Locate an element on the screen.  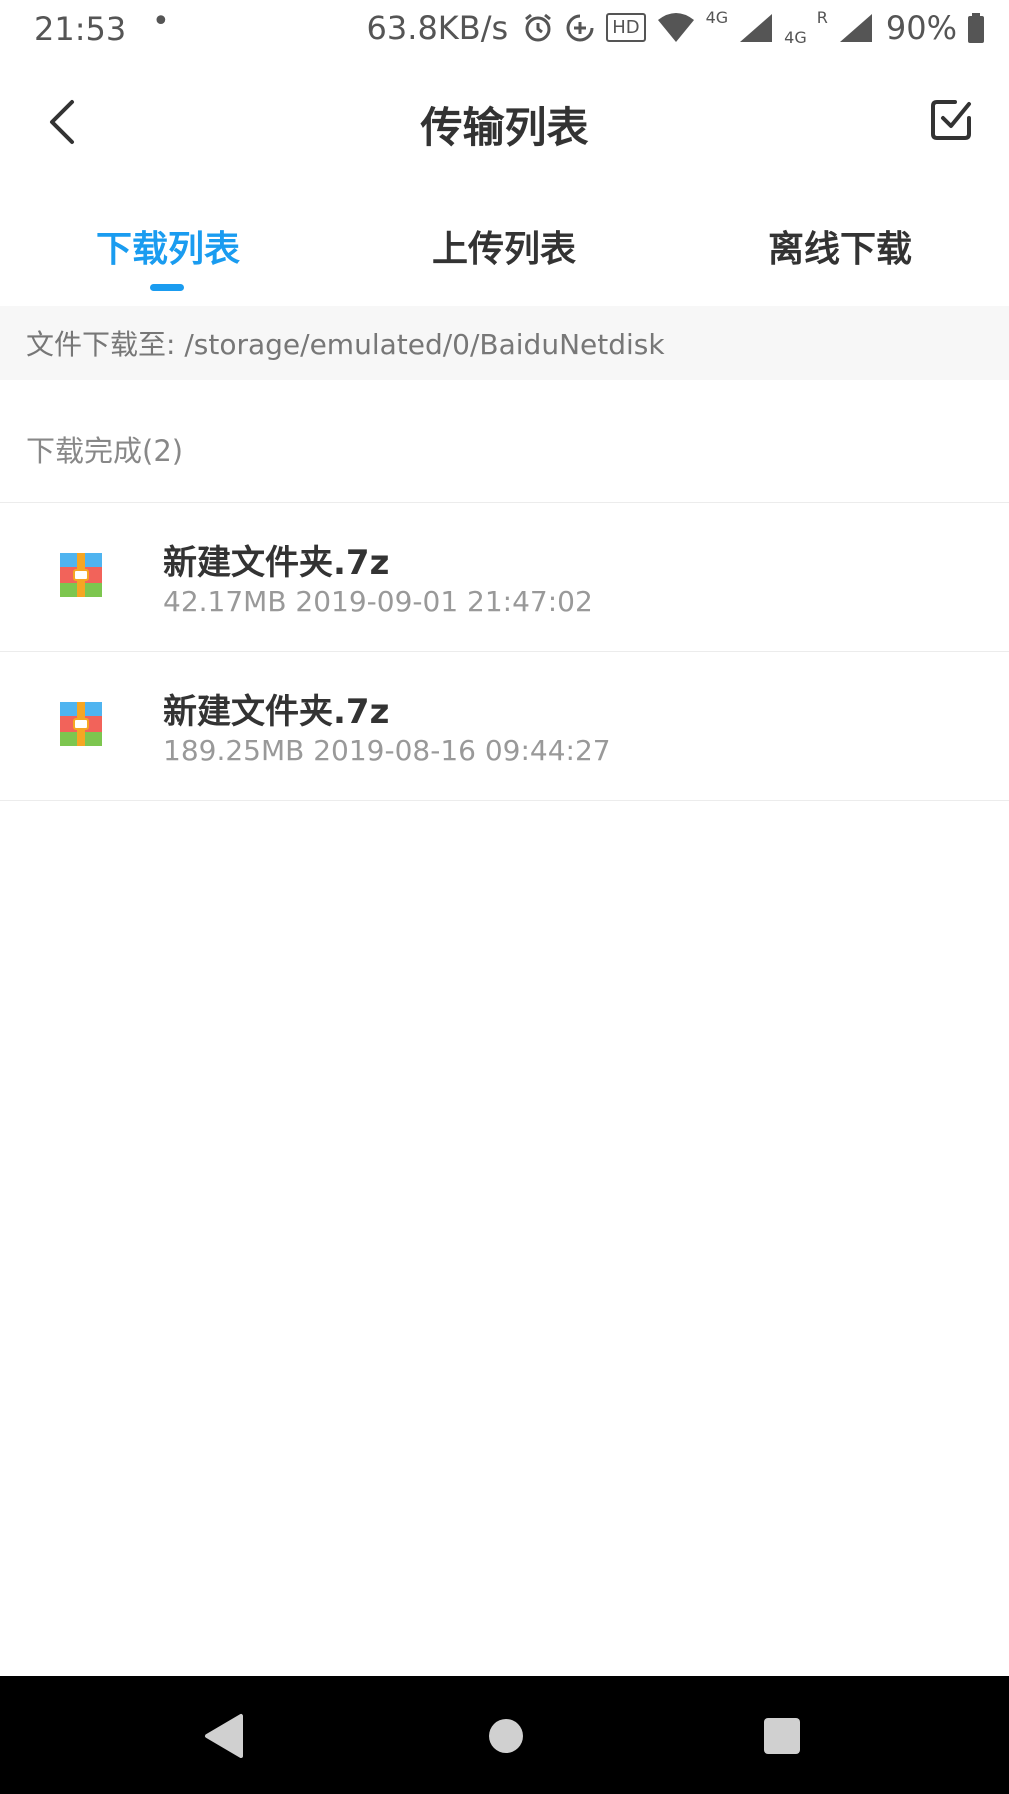
status-time: 21:53 is located at coordinates (80, 29).